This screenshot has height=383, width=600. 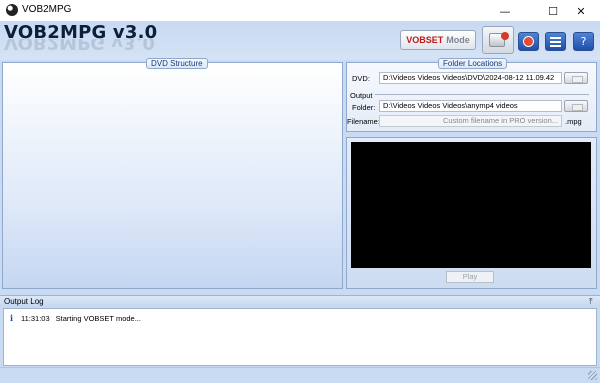 What do you see at coordinates (458, 40) in the screenshot?
I see `mode-label: Mode` at bounding box center [458, 40].